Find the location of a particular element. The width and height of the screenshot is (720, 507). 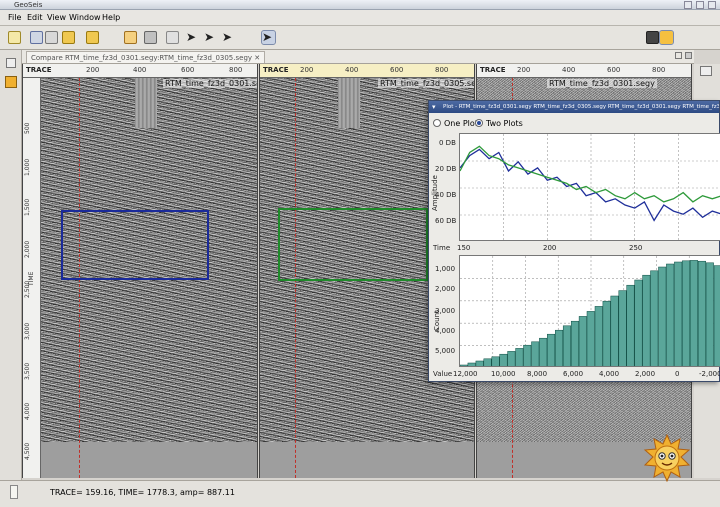

time-tick: 3,500 is located at coordinates (27, 371).